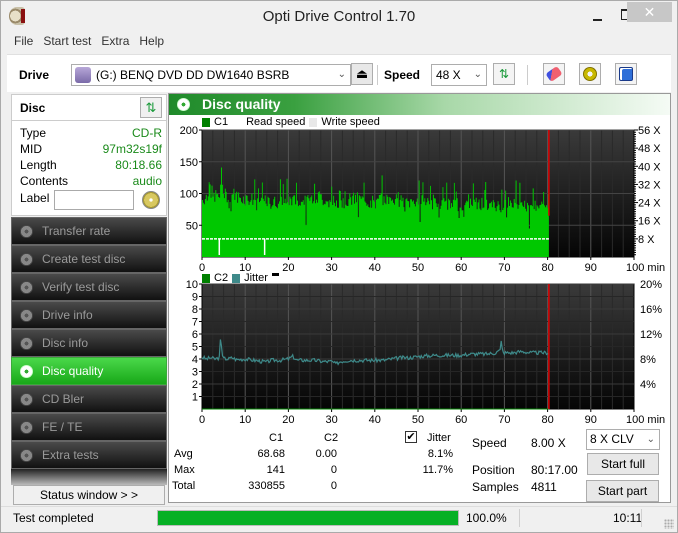 This screenshot has height=533, width=678. I want to click on y-tick-label-left: 3, so click(195, 373).